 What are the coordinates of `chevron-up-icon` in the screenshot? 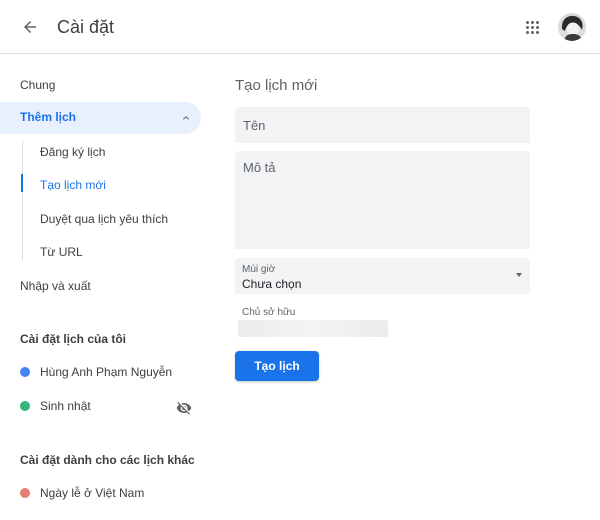 It's located at (186, 118).